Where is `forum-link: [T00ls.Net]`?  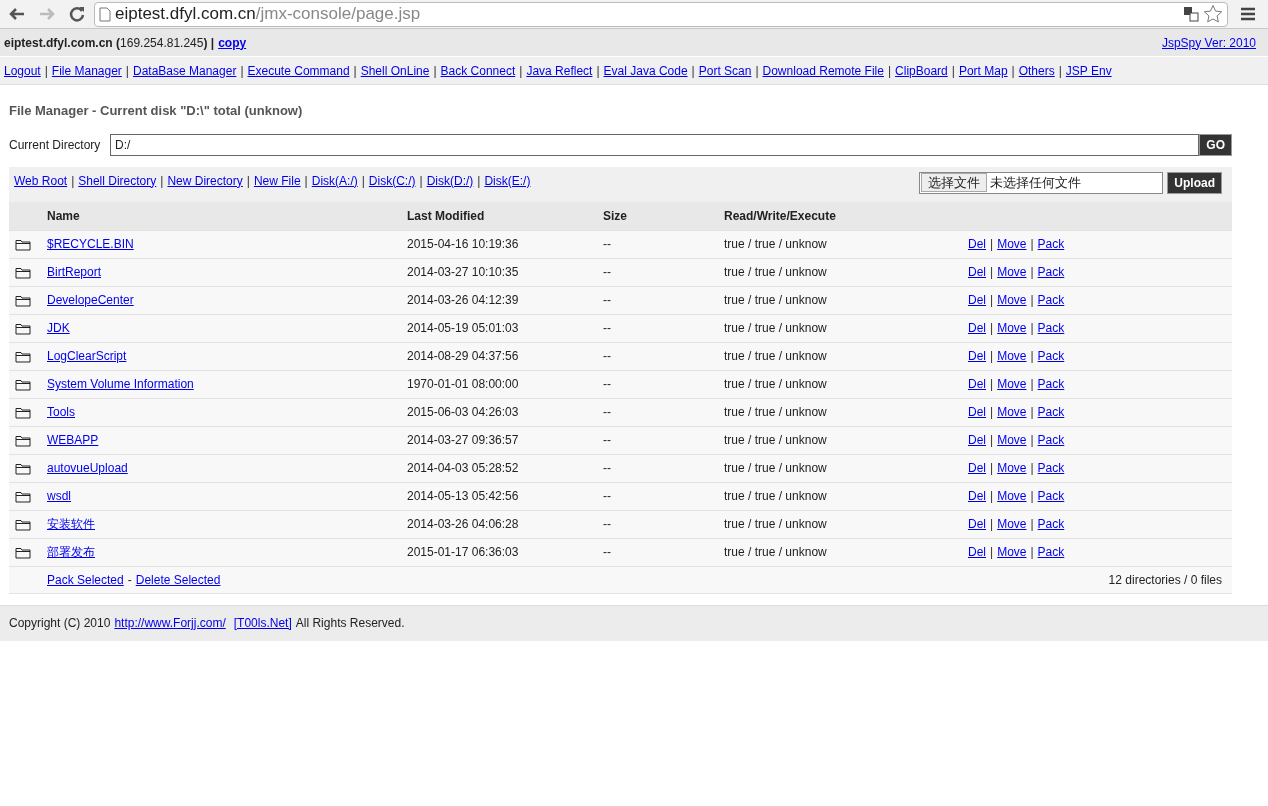 forum-link: [T00ls.Net] is located at coordinates (262, 623).